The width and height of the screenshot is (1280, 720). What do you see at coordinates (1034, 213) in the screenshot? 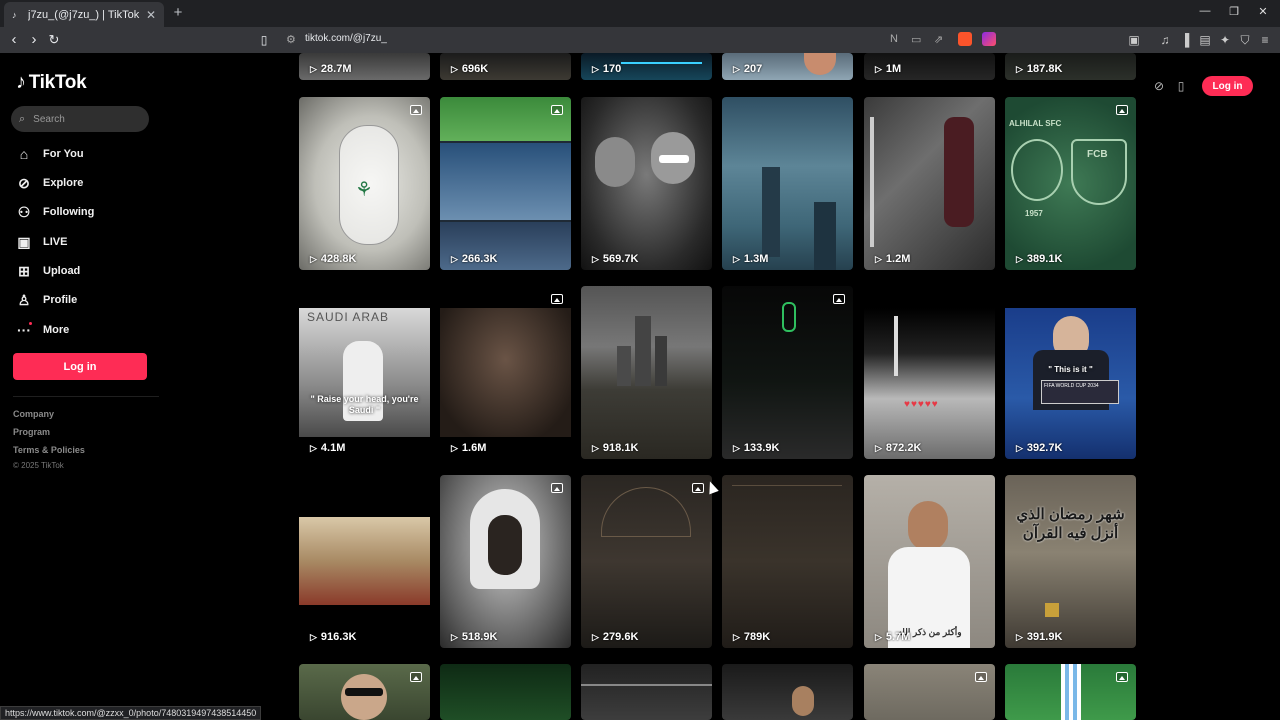
I see `crest-year: 1957` at bounding box center [1034, 213].